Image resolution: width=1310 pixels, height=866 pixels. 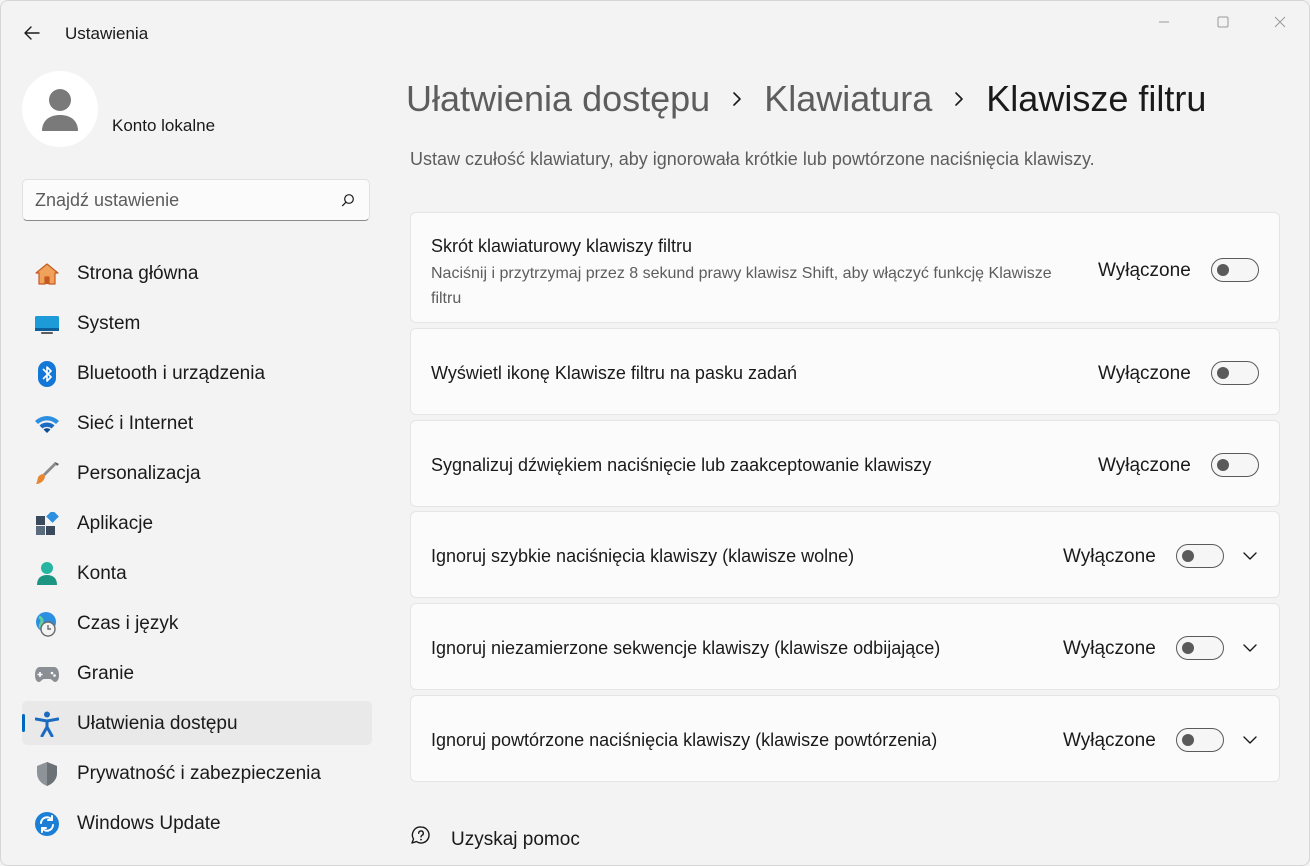 I want to click on system-icon, so click(x=47, y=324).